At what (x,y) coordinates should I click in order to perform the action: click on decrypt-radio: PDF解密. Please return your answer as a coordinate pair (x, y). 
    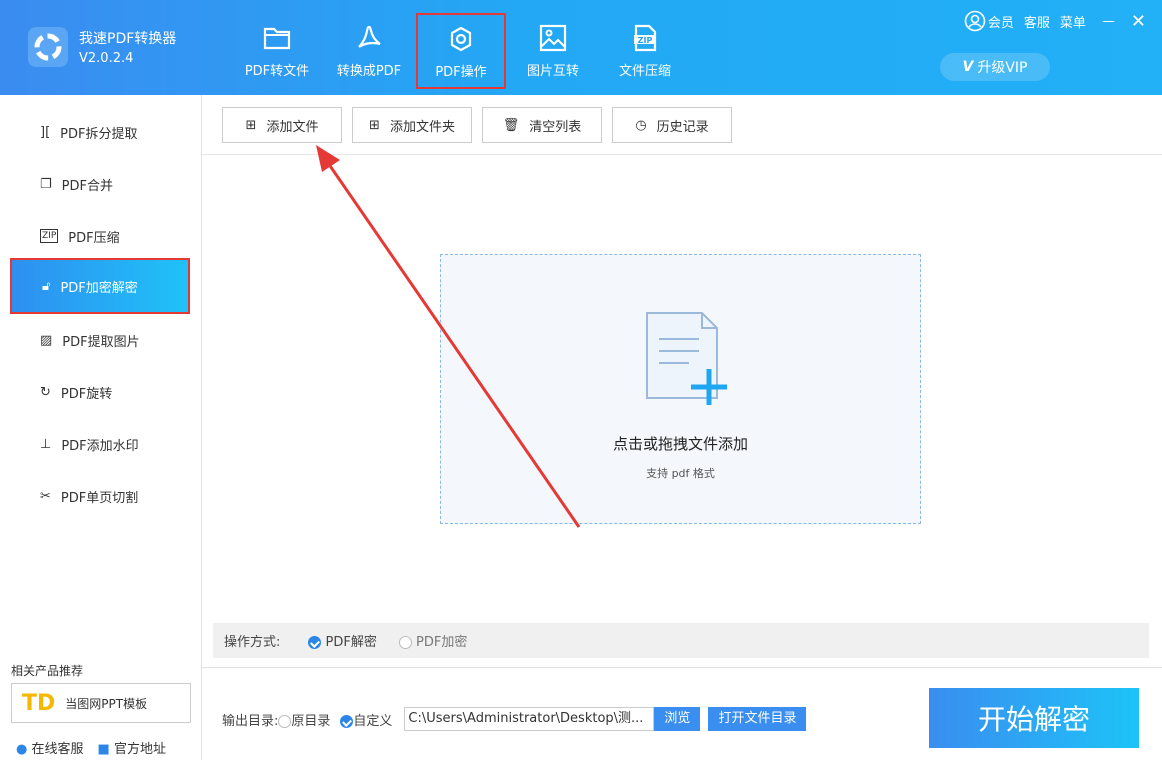
    Looking at the image, I should click on (342, 640).